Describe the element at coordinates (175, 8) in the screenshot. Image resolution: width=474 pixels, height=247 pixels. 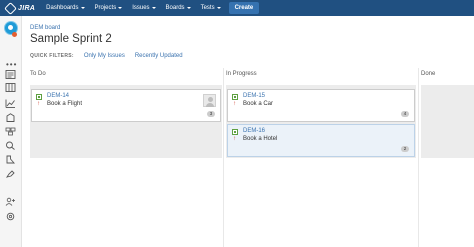
I see `nav-boards-label: Boards` at that location.